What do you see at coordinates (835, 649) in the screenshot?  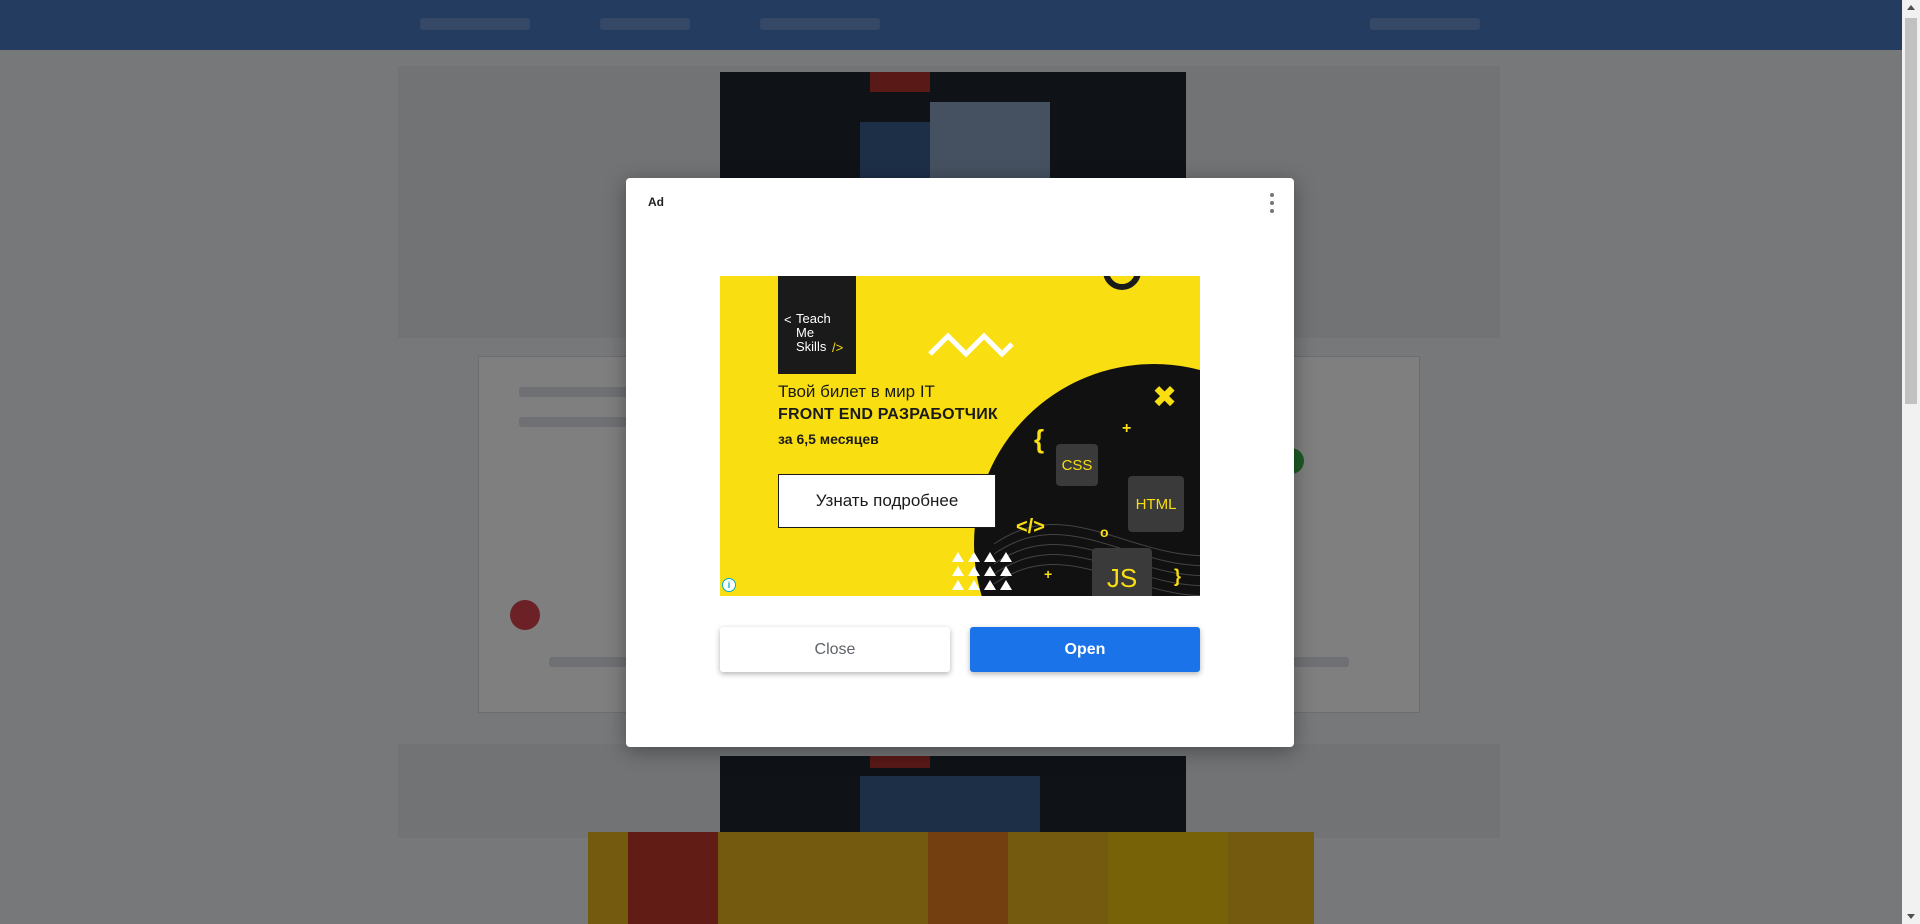 I see `close-button: Close` at bounding box center [835, 649].